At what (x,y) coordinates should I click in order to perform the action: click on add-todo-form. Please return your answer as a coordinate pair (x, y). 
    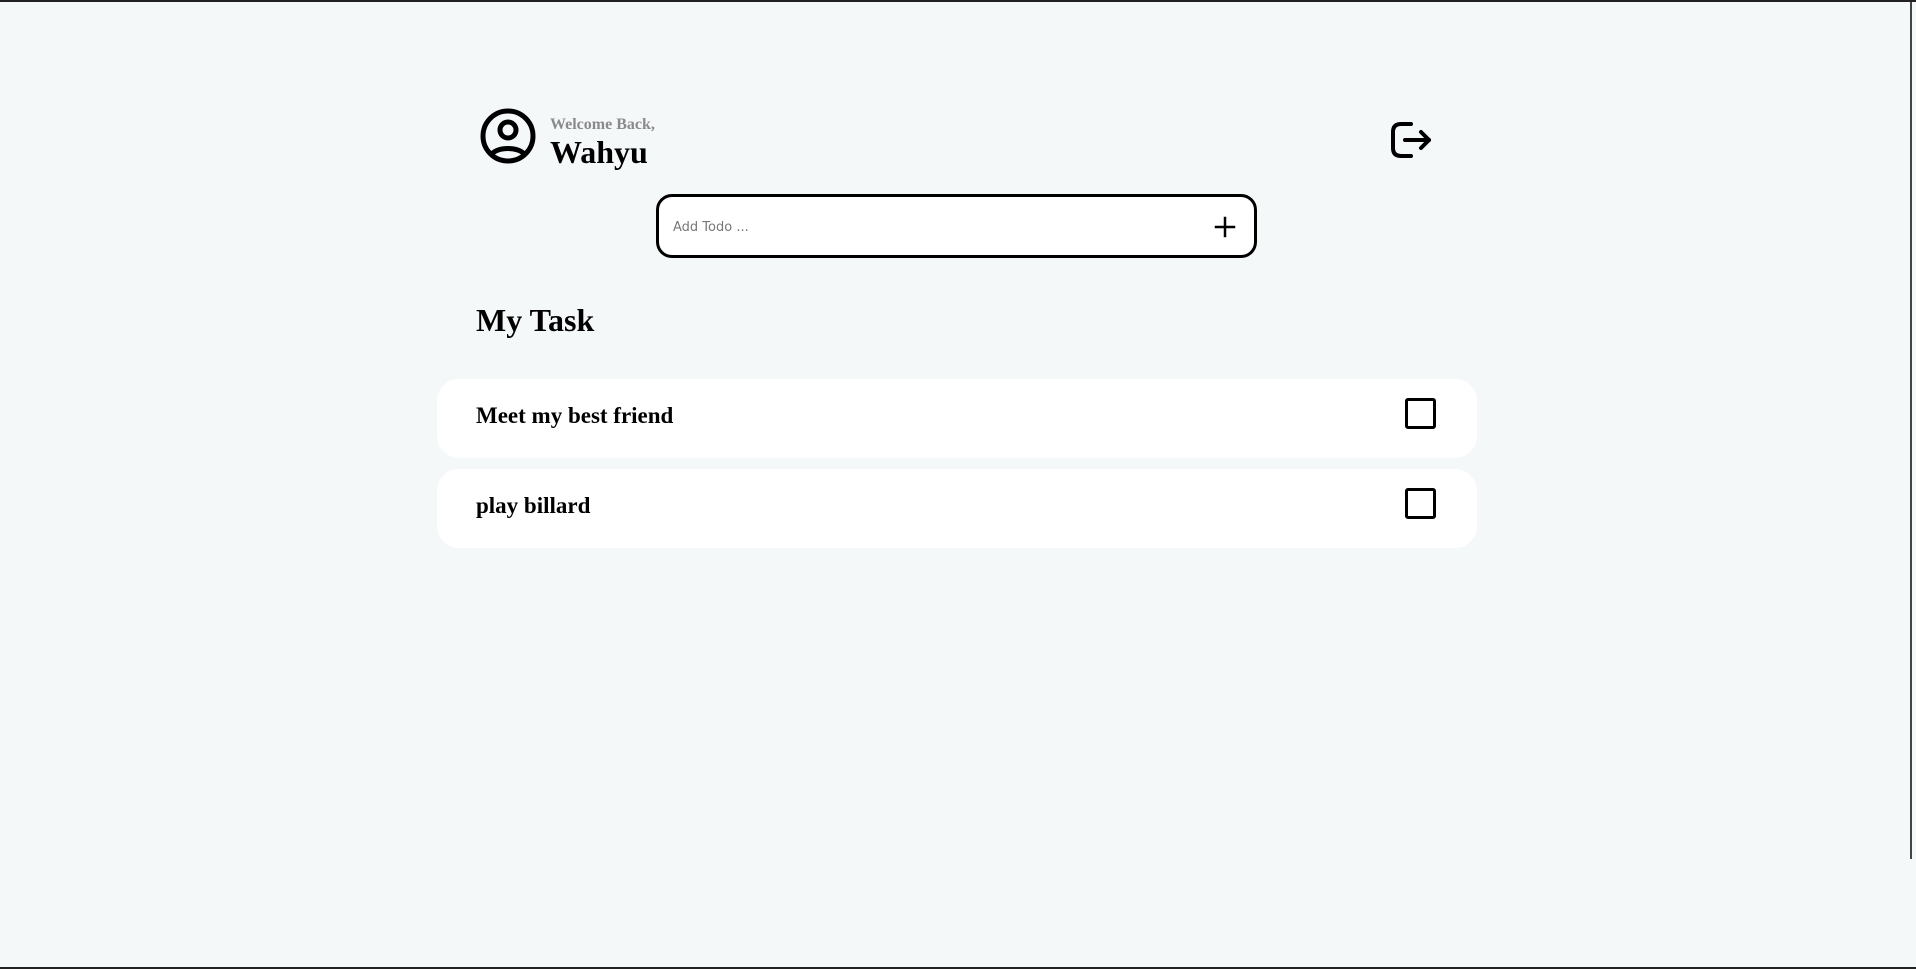
    Looking at the image, I should click on (956, 226).